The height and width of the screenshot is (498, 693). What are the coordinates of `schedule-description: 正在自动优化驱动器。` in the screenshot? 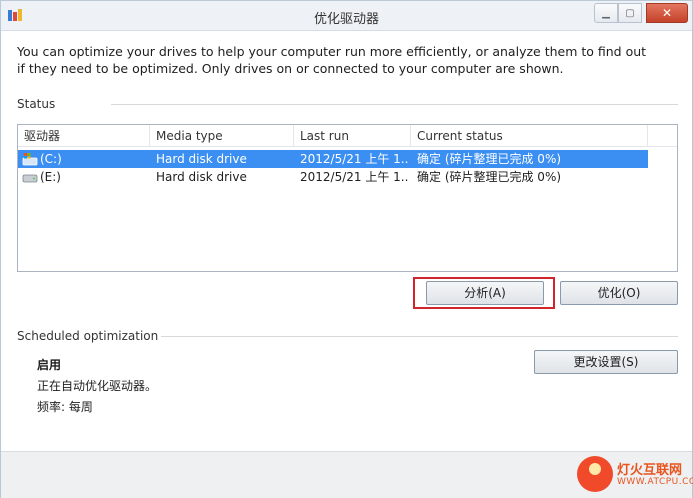 It's located at (97, 386).